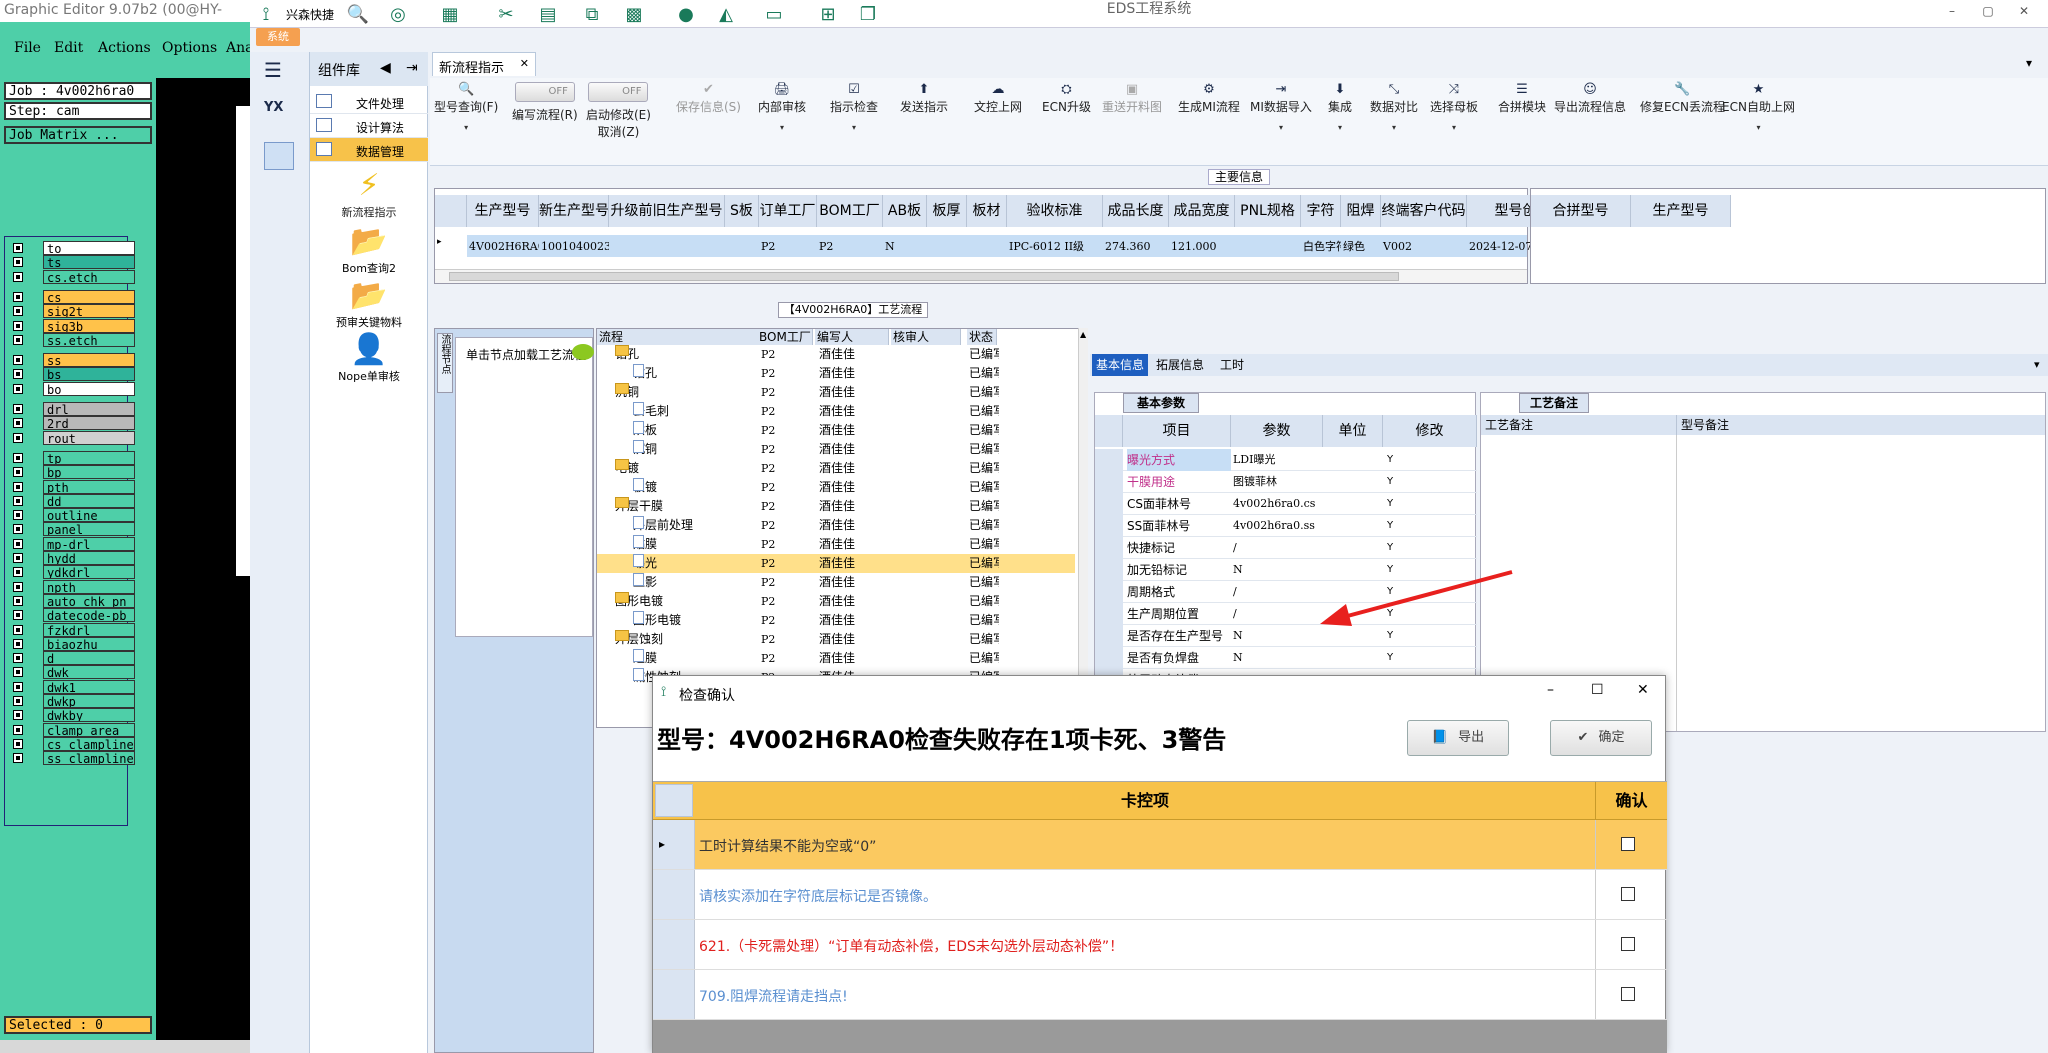 Image resolution: width=2048 pixels, height=1053 pixels. I want to click on param-value: LDI曝光, so click(1277, 460).